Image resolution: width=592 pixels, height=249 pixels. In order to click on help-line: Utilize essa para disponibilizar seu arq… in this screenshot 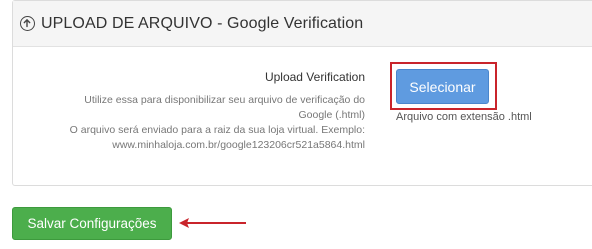, I will do `click(224, 100)`.